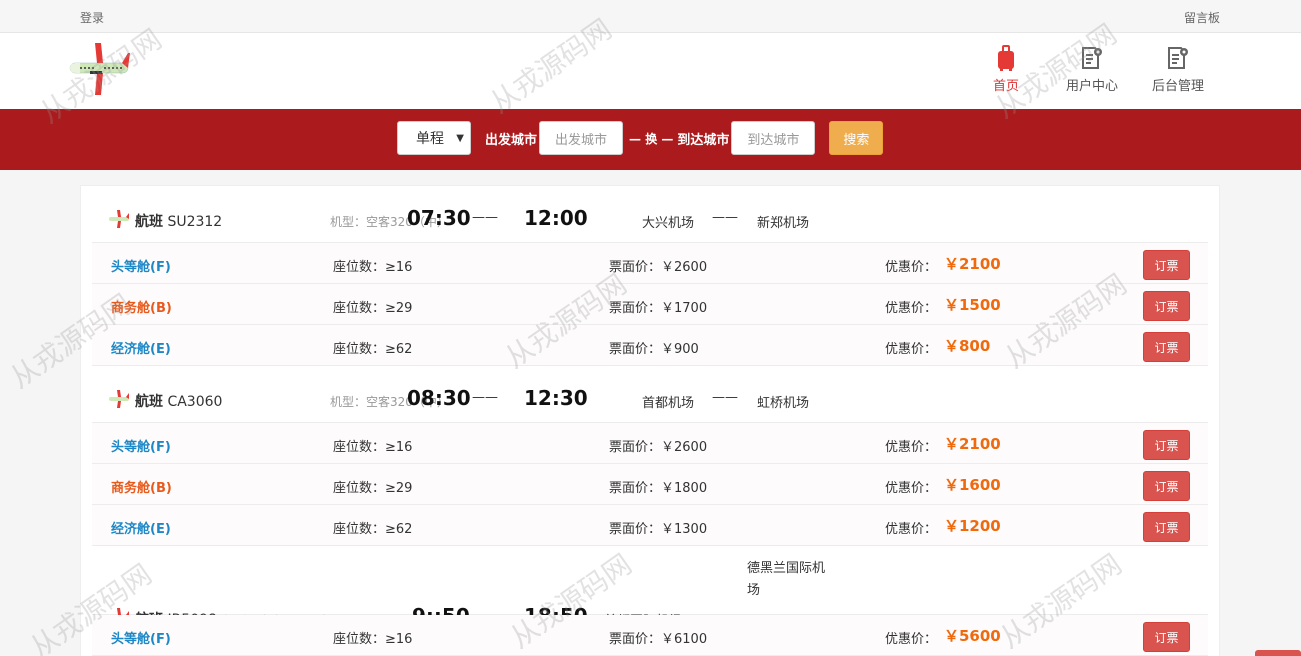 This screenshot has width=1301, height=656. Describe the element at coordinates (773, 138) in the screenshot. I see `arrive-city-input: 到达城市` at that location.